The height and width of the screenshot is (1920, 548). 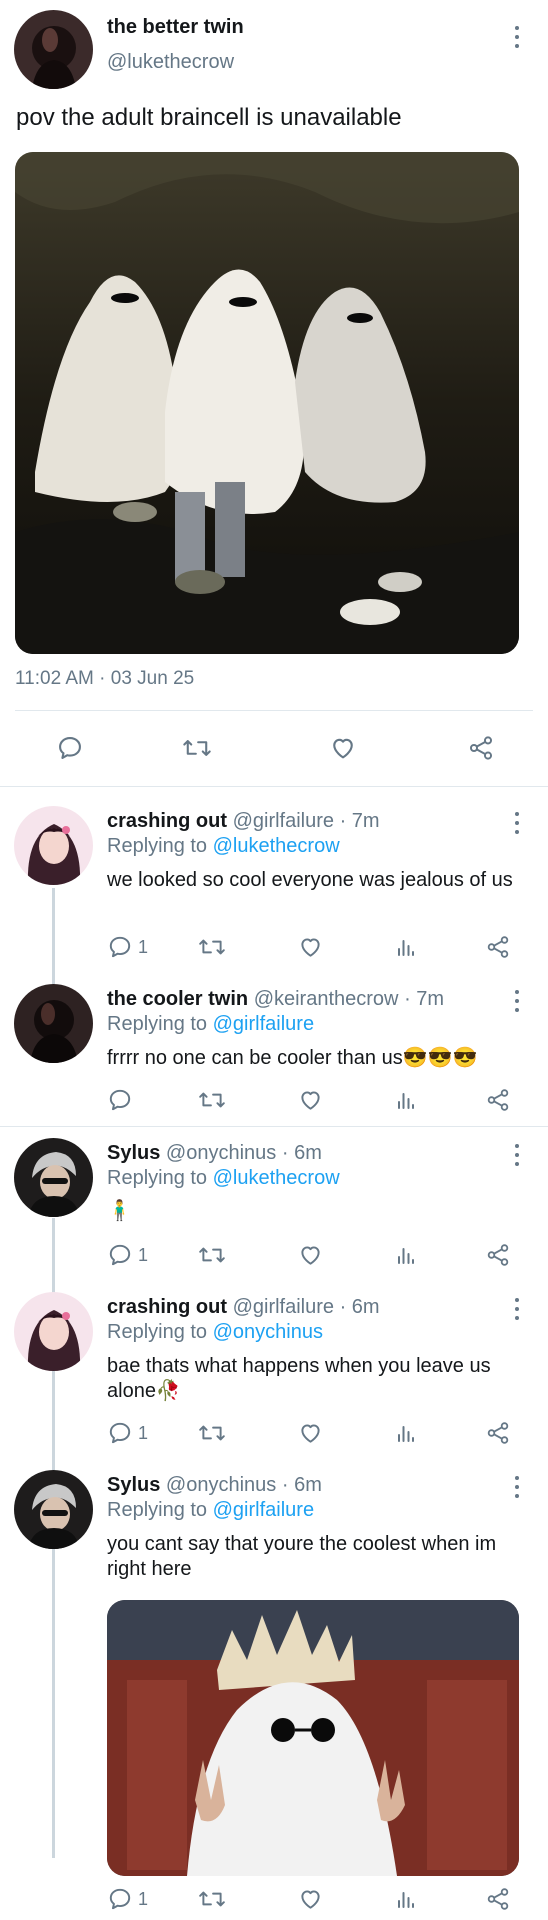 I want to click on author-handle: @lukethecrow, so click(x=170, y=62).